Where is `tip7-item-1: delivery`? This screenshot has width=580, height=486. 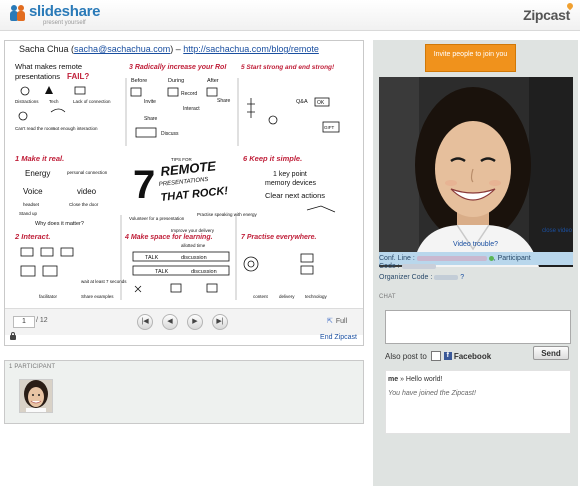
tip7-item-1: delivery is located at coordinates (287, 296).